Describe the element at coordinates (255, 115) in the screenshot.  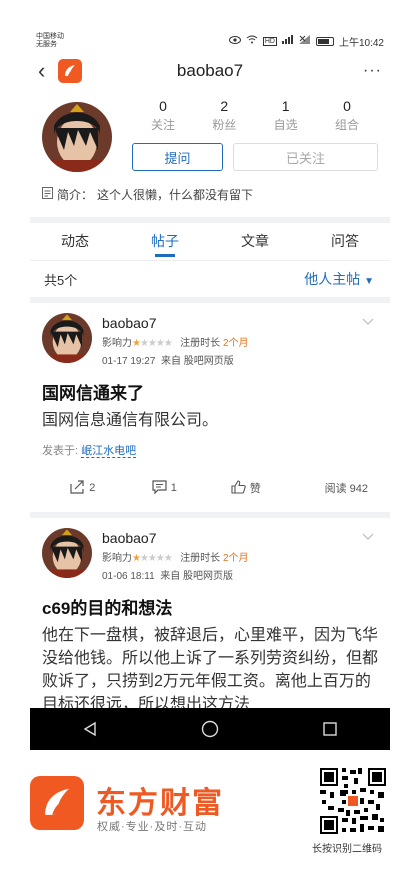
I see `stats-row: 0 关注 2 粉丝 1 自选 0 组合` at that location.